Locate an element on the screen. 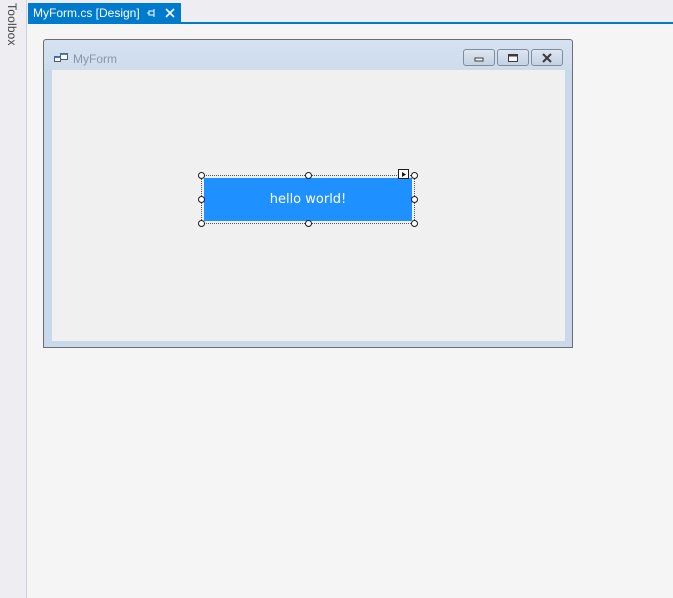 The height and width of the screenshot is (598, 673). toolbox-label: Toolbox is located at coordinates (12, 24).